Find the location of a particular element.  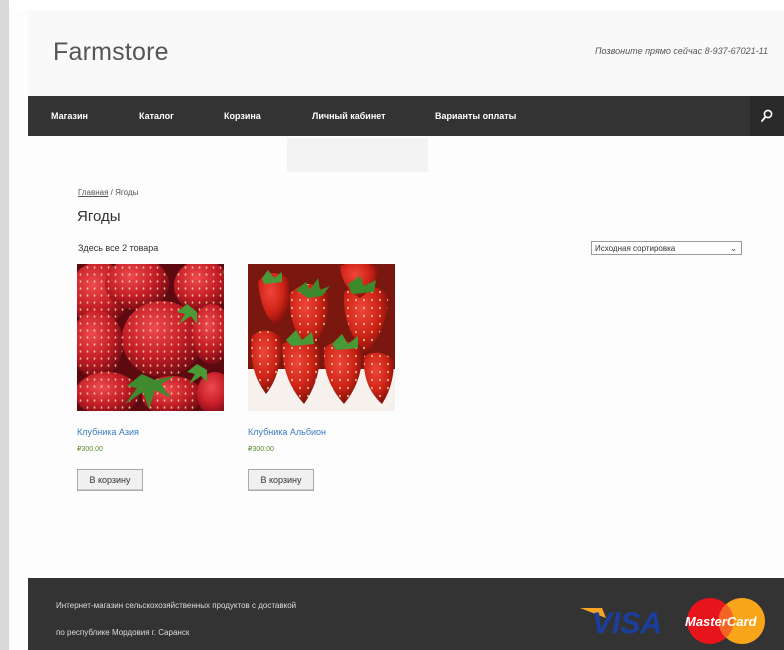

product-card: Клубника Альбион ₽300.00 В корзину is located at coordinates (322, 377).